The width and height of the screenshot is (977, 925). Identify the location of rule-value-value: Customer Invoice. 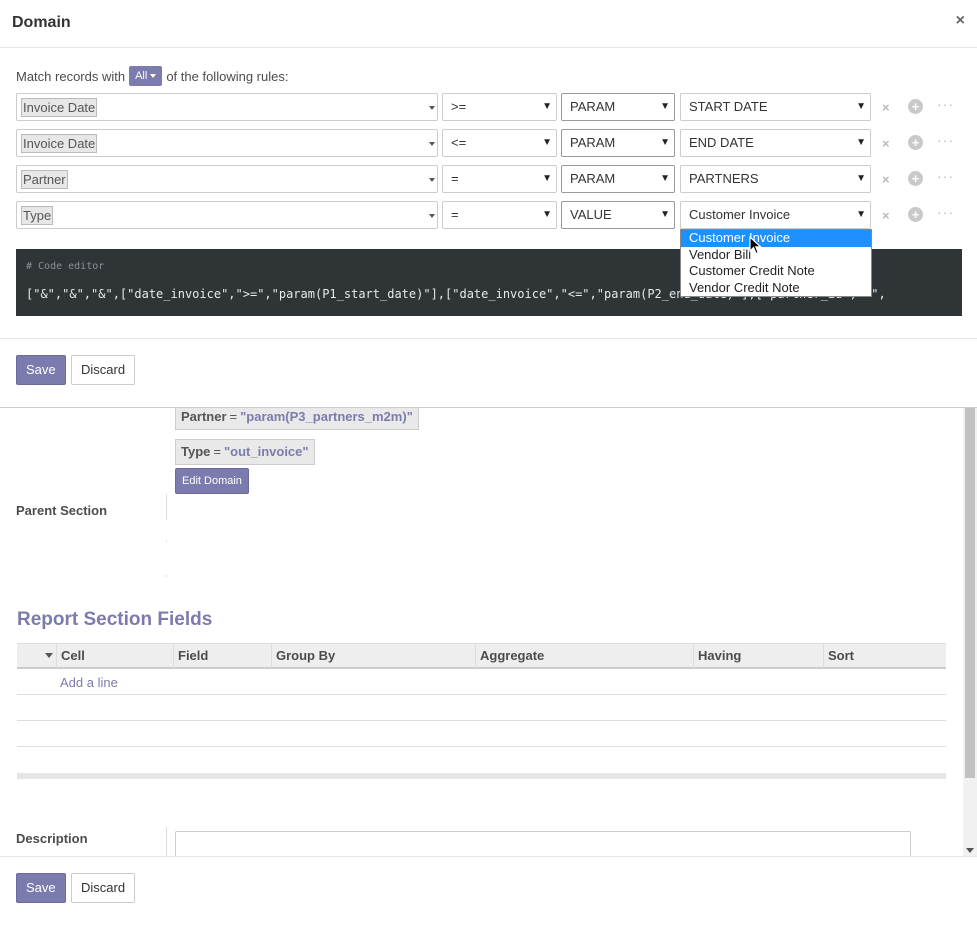
(740, 214).